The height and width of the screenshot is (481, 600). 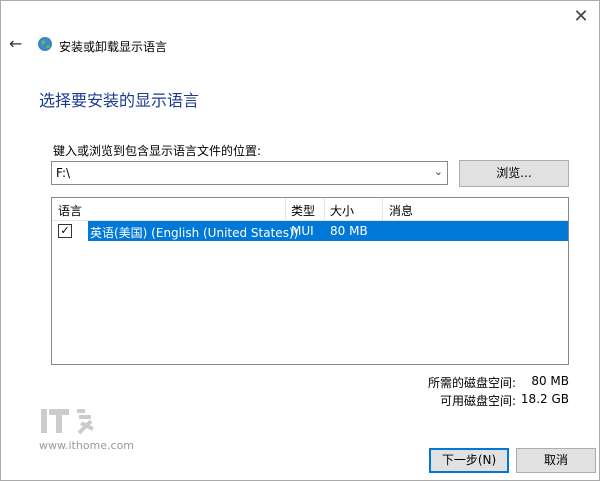 What do you see at coordinates (249, 173) in the screenshot?
I see `path-combobox: F:\ ⌄` at bounding box center [249, 173].